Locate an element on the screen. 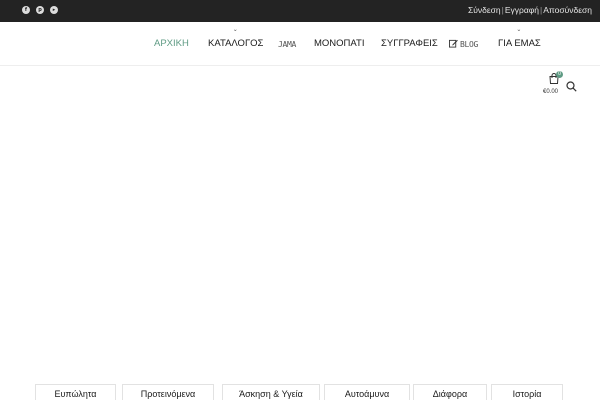 The width and height of the screenshot is (600, 400). category-label: Αυτοάμυνα is located at coordinates (367, 394).